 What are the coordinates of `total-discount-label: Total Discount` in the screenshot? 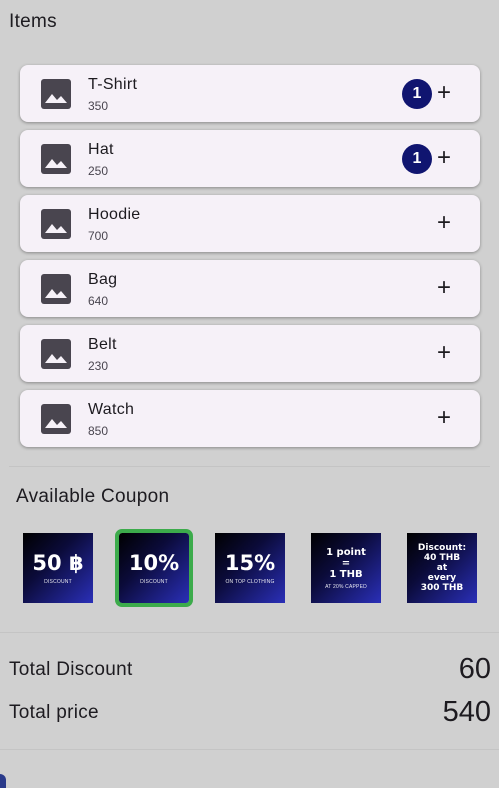 It's located at (71, 669).